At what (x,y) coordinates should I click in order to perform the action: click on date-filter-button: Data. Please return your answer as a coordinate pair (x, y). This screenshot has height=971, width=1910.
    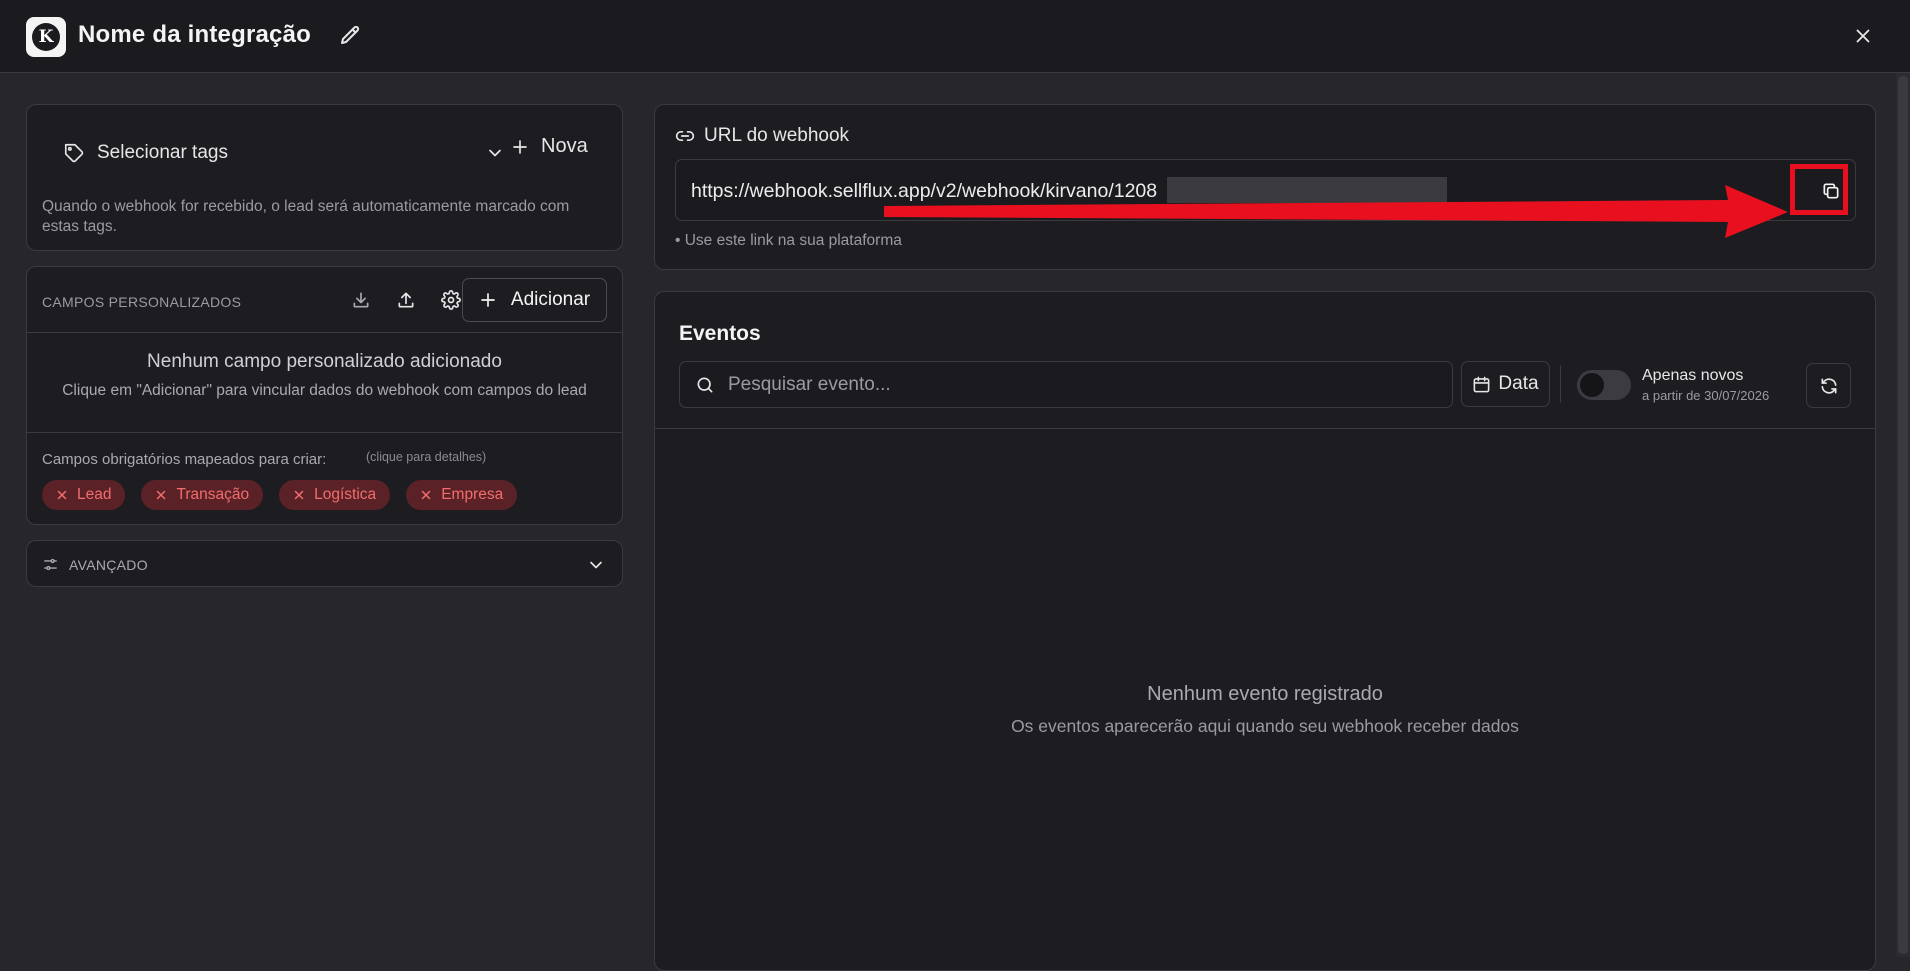
    Looking at the image, I should click on (1505, 384).